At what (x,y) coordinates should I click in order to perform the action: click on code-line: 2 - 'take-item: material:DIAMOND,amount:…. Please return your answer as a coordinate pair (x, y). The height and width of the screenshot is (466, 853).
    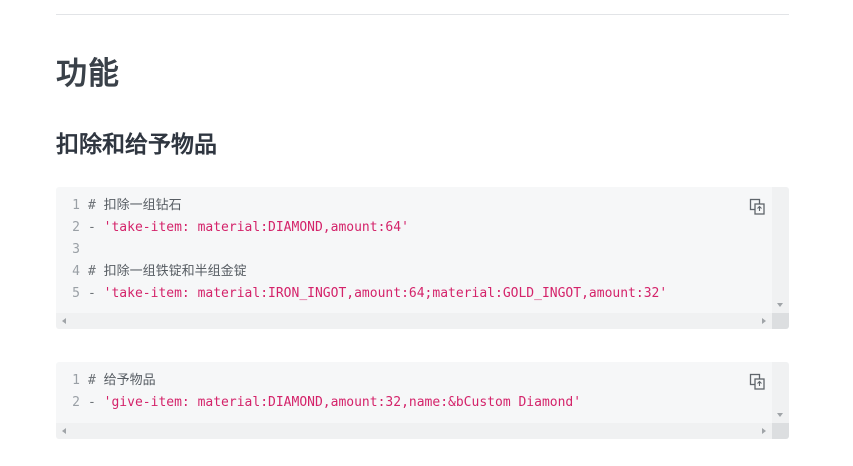
    Looking at the image, I should click on (414, 228).